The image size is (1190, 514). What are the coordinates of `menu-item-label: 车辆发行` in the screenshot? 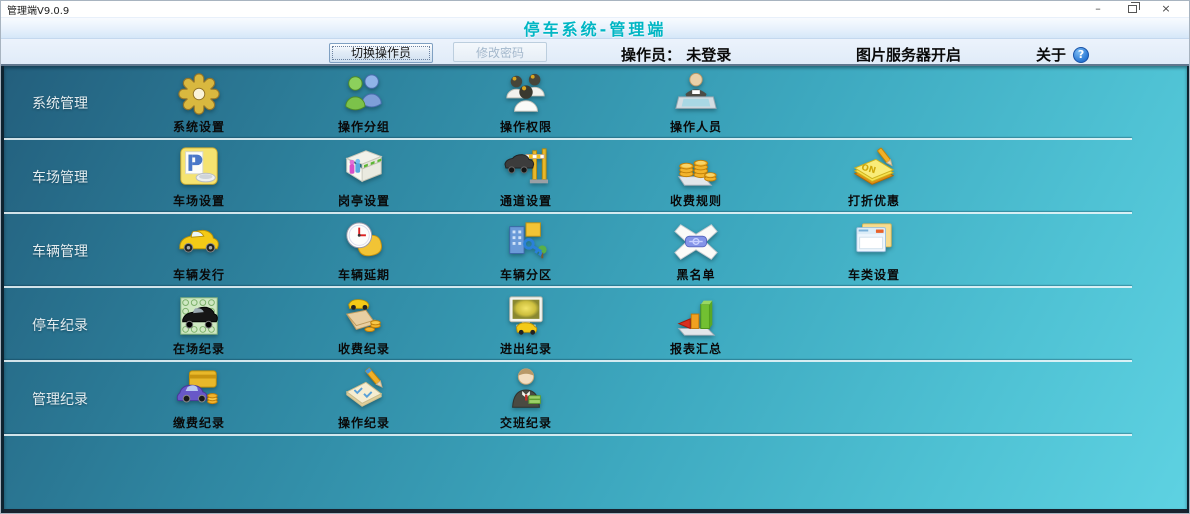 It's located at (198, 275).